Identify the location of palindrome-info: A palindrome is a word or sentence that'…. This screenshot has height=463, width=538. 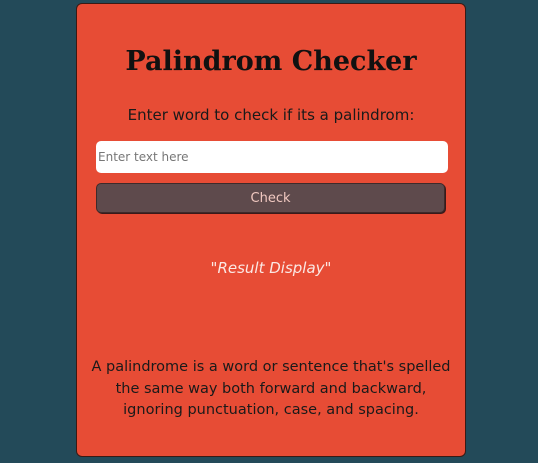
(271, 388).